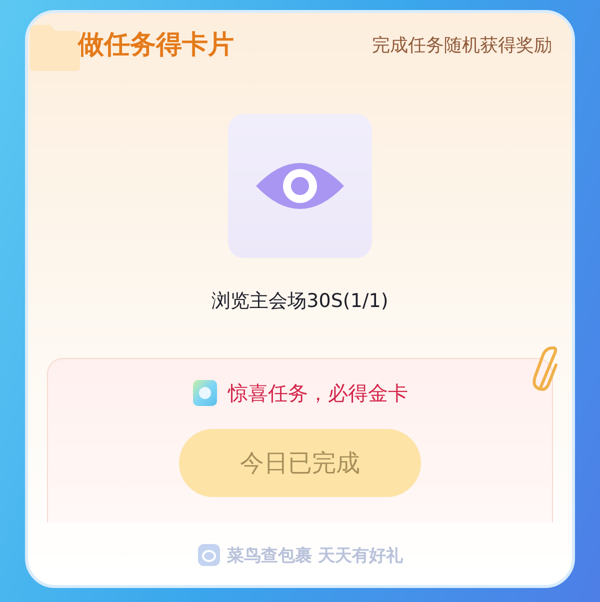 This screenshot has width=600, height=602. I want to click on task-name: 浏览主会场30S(1/1), so click(300, 301).